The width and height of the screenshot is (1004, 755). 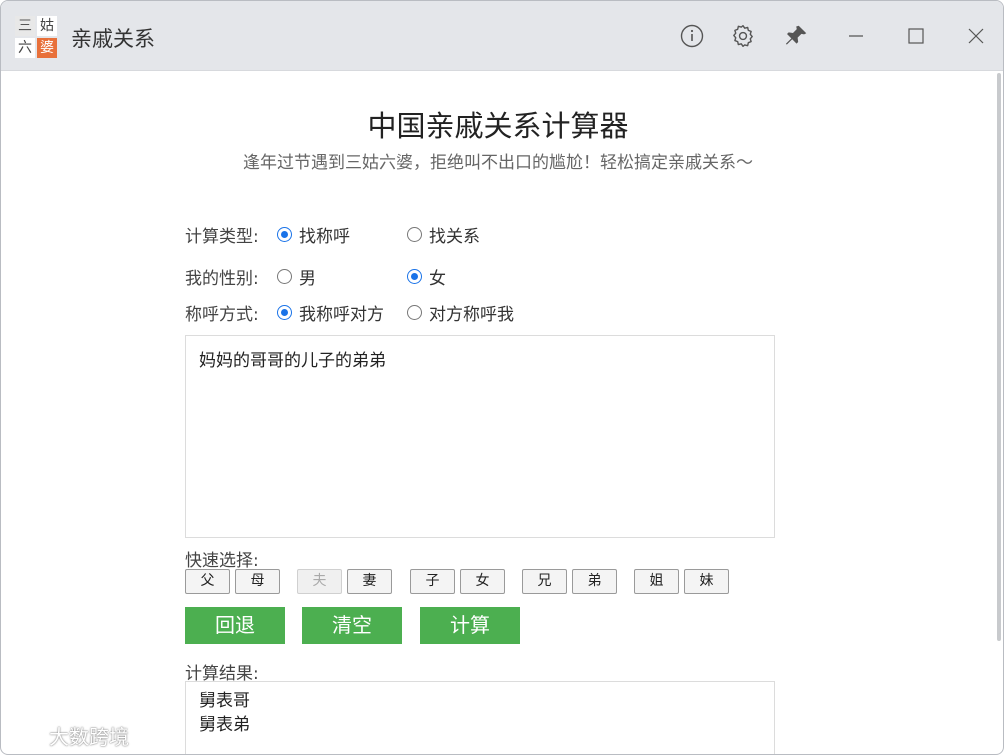 I want to click on radio-they-call-me: 对方称呼我, so click(x=460, y=312).